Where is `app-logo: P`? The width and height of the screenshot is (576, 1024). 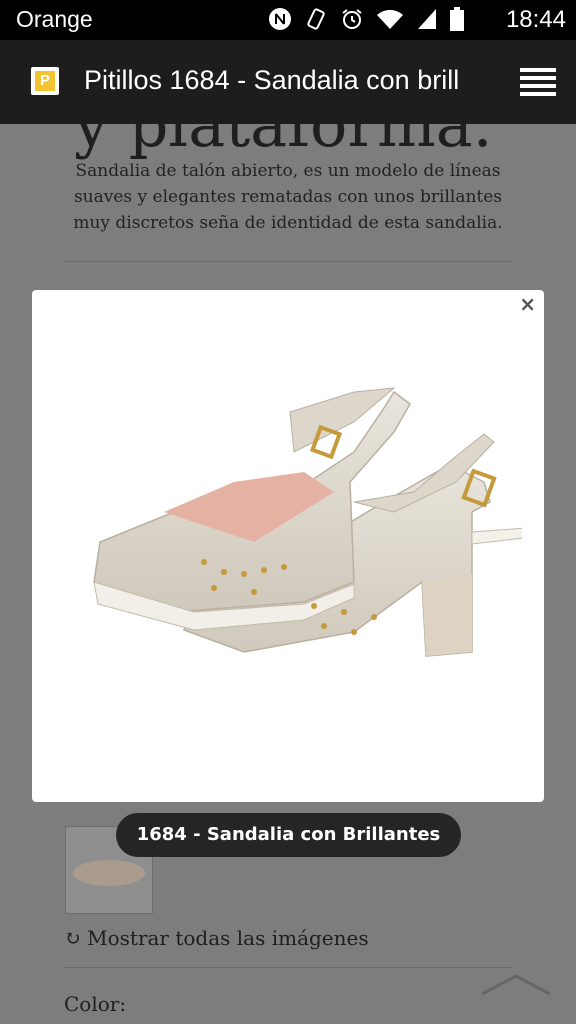 app-logo: P is located at coordinates (45, 81).